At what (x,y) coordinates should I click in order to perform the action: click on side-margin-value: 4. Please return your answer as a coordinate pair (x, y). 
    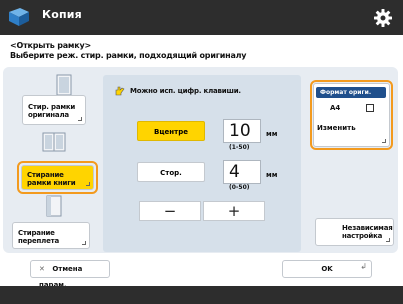
    Looking at the image, I should click on (242, 172).